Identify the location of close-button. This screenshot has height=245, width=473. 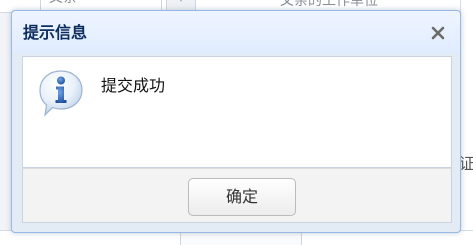
(438, 33).